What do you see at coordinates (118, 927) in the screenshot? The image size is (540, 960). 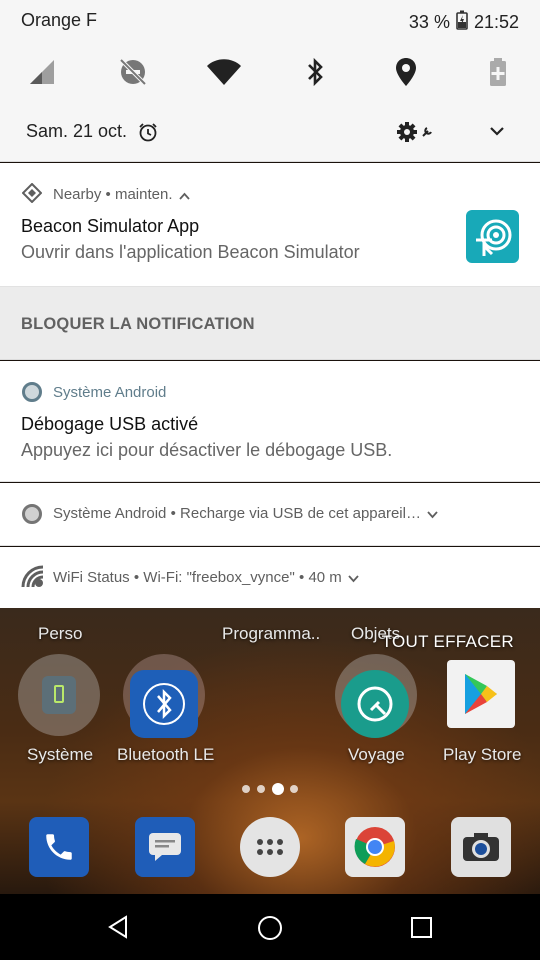 I see `back-icon` at bounding box center [118, 927].